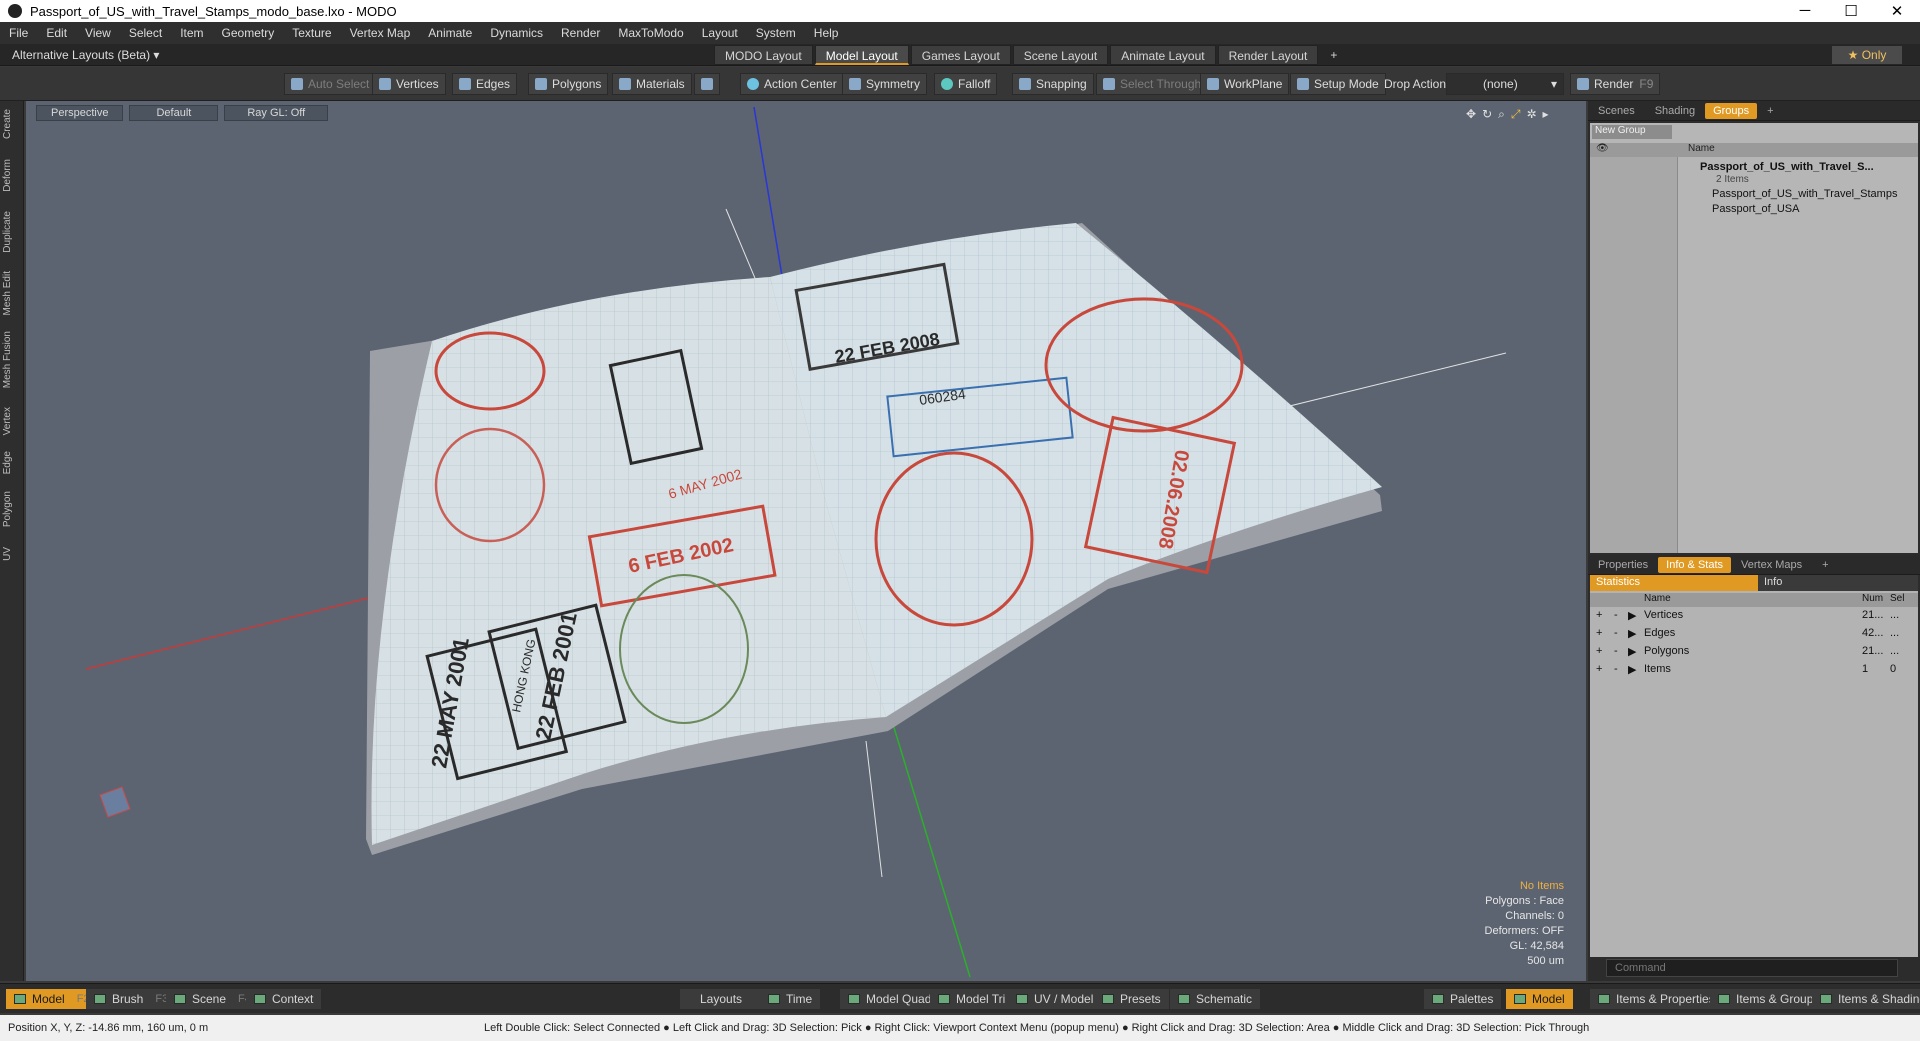  Describe the element at coordinates (284, 999) in the screenshot. I see `context-button: Context` at that location.